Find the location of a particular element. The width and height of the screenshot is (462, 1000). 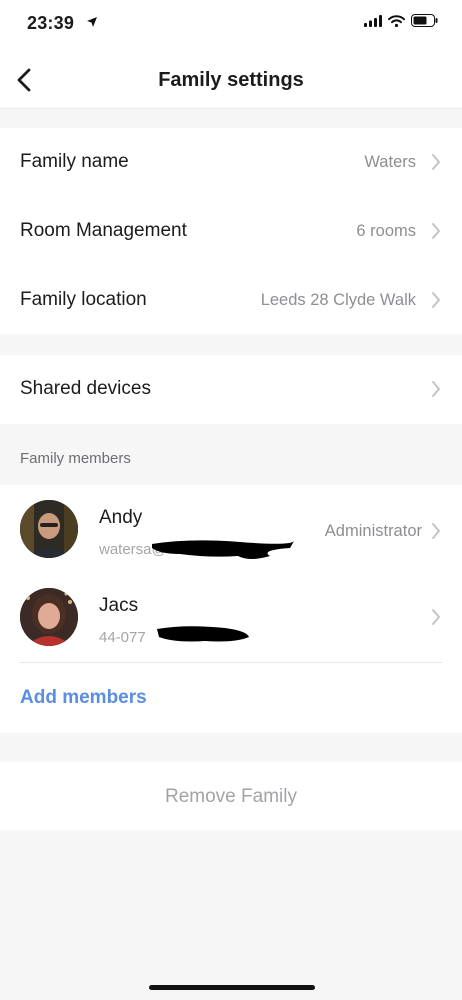

remove-family-button: Remove Family is located at coordinates (231, 797).